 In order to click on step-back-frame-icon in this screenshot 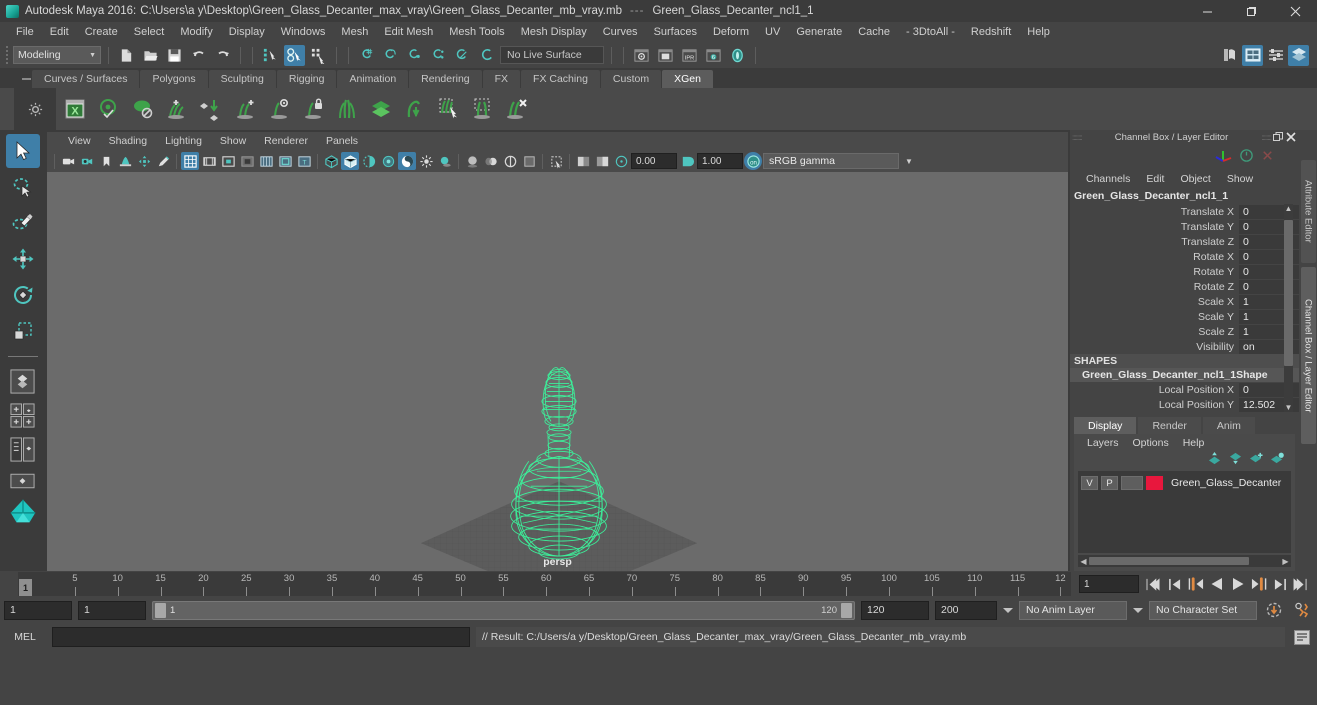, I will do `click(1195, 584)`.